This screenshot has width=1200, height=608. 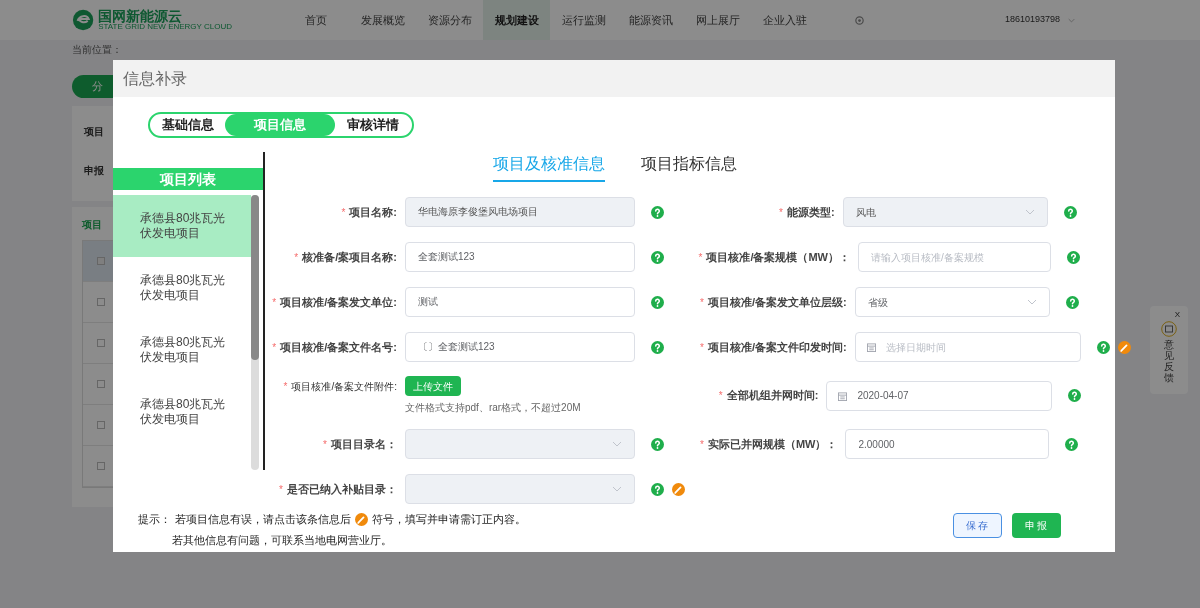 I want to click on save-button: 保存, so click(x=977, y=525).